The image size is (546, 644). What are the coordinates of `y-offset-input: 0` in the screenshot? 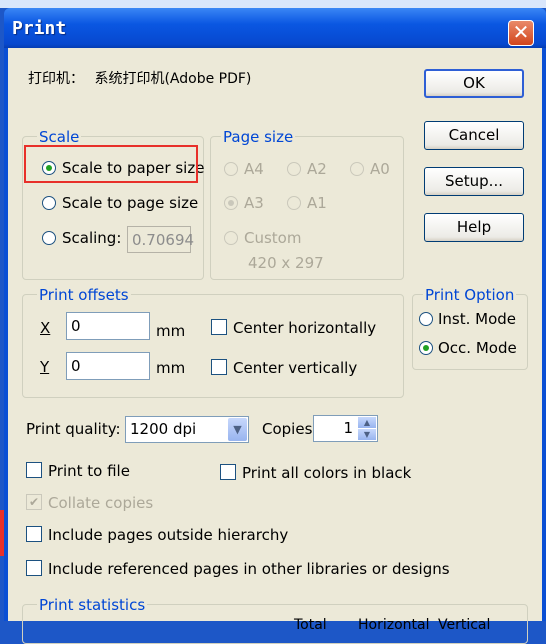 It's located at (108, 366).